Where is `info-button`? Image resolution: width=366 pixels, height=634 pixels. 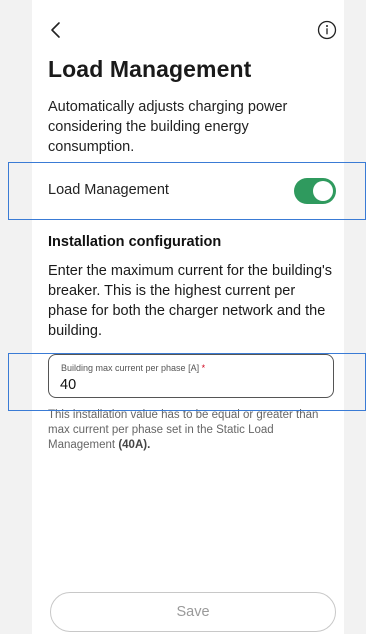 info-button is located at coordinates (327, 30).